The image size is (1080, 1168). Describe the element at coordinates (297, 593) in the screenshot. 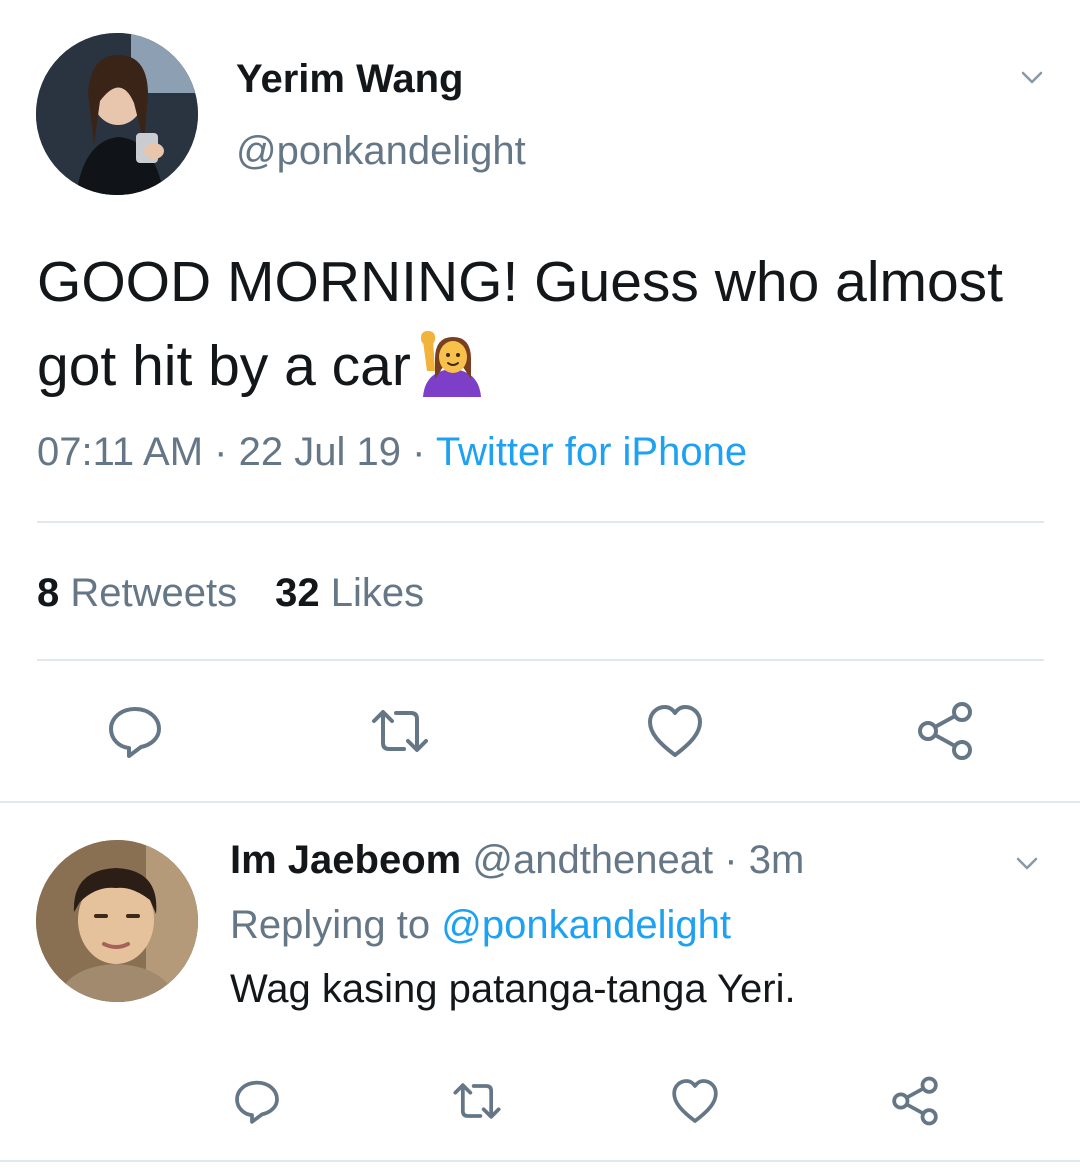

I see `likes-count: 32` at that location.